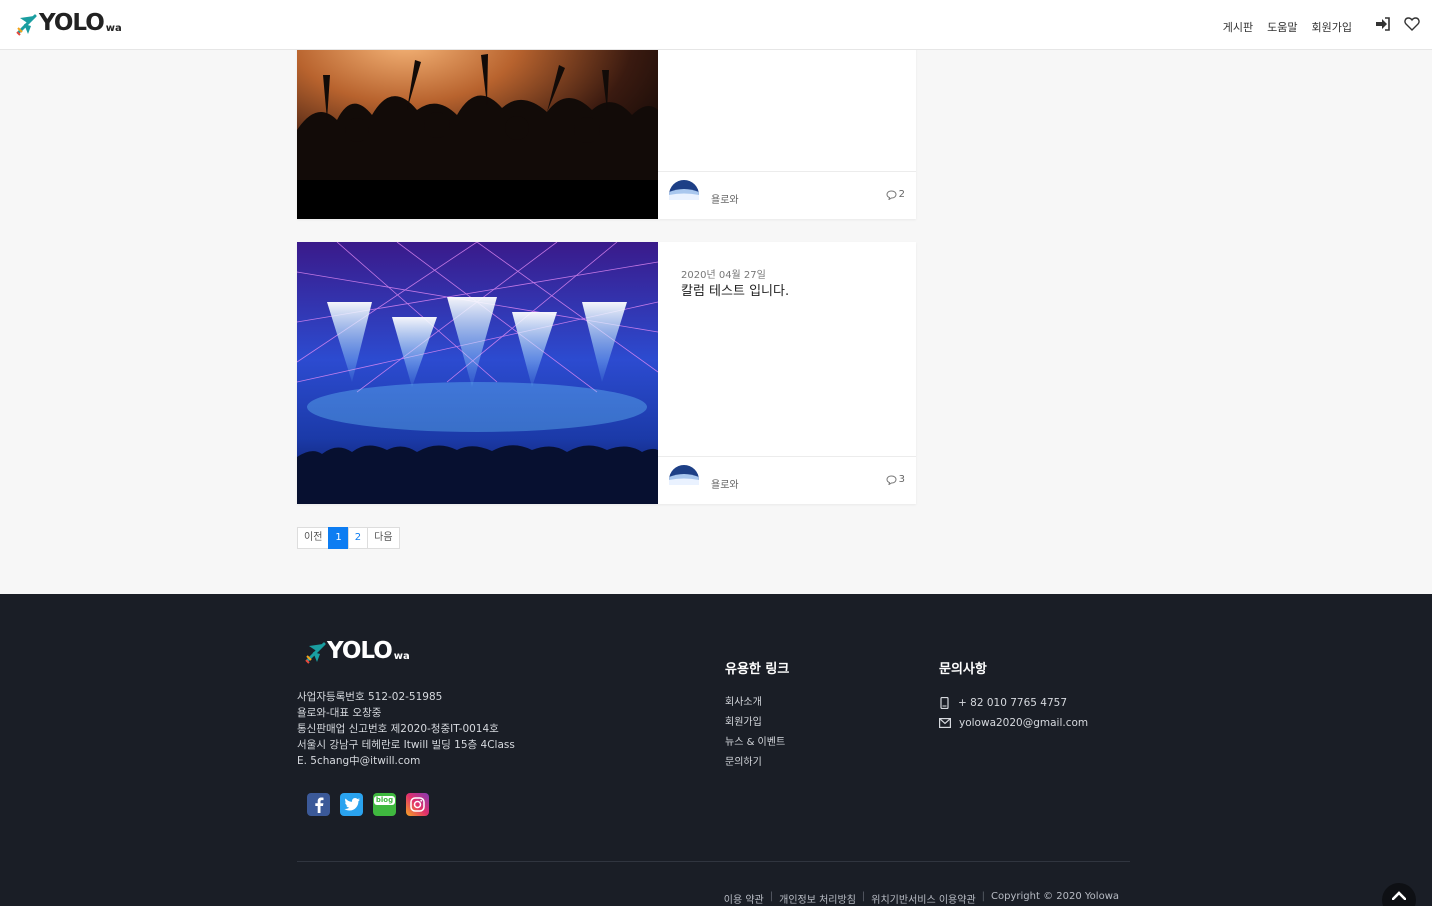 The image size is (1432, 906). Describe the element at coordinates (901, 194) in the screenshot. I see `comment-count-value: 2` at that location.